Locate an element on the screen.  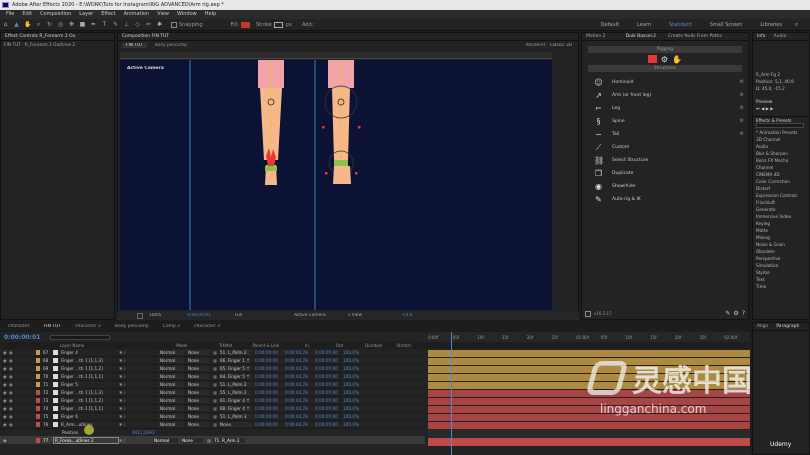
menu-help: Help is located at coordinates (210, 14).